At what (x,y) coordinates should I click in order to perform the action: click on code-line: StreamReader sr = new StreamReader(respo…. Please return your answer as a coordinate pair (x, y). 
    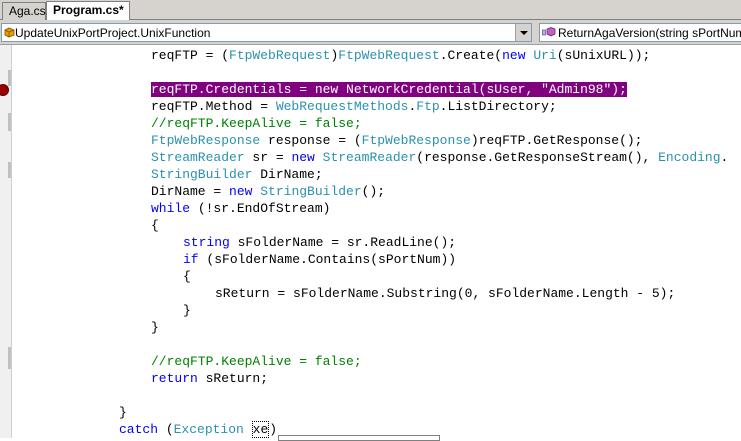
    Looking at the image, I should click on (440, 157).